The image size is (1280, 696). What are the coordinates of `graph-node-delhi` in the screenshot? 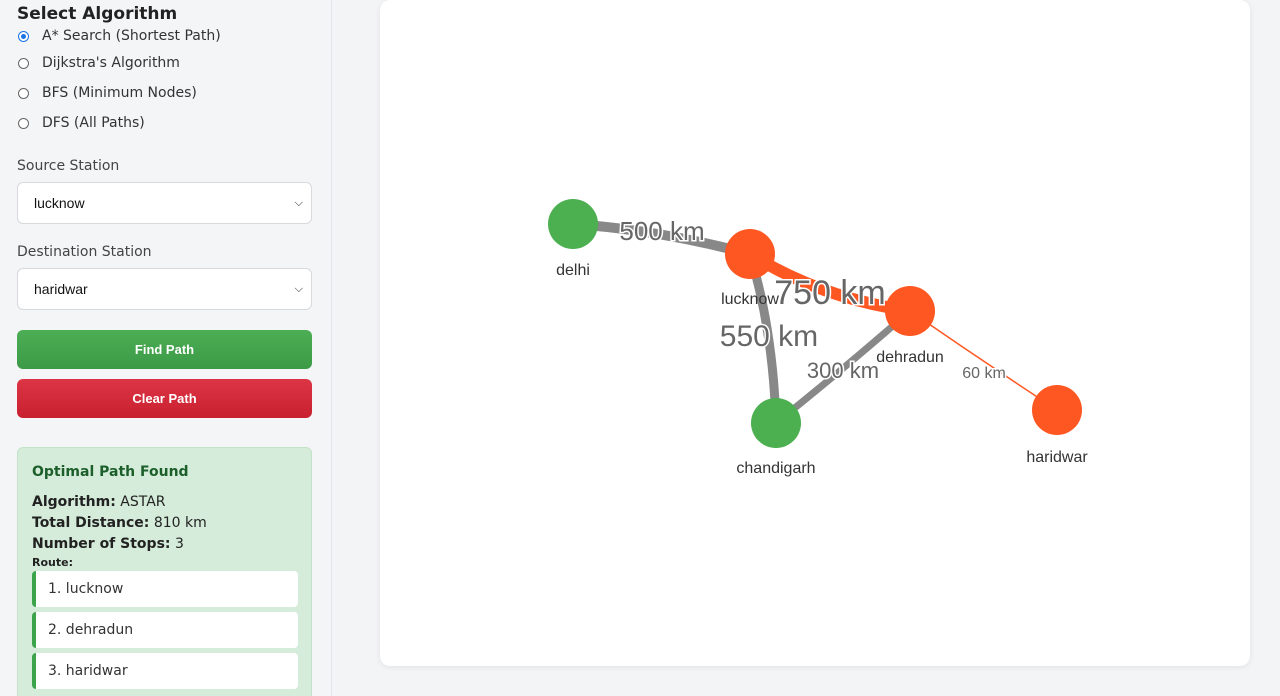 It's located at (573, 224).